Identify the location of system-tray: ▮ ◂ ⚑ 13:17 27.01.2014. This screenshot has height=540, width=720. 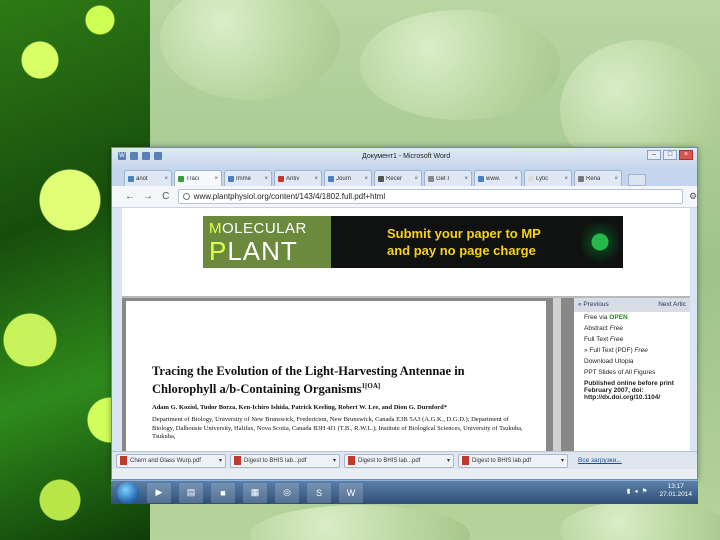
(659, 491).